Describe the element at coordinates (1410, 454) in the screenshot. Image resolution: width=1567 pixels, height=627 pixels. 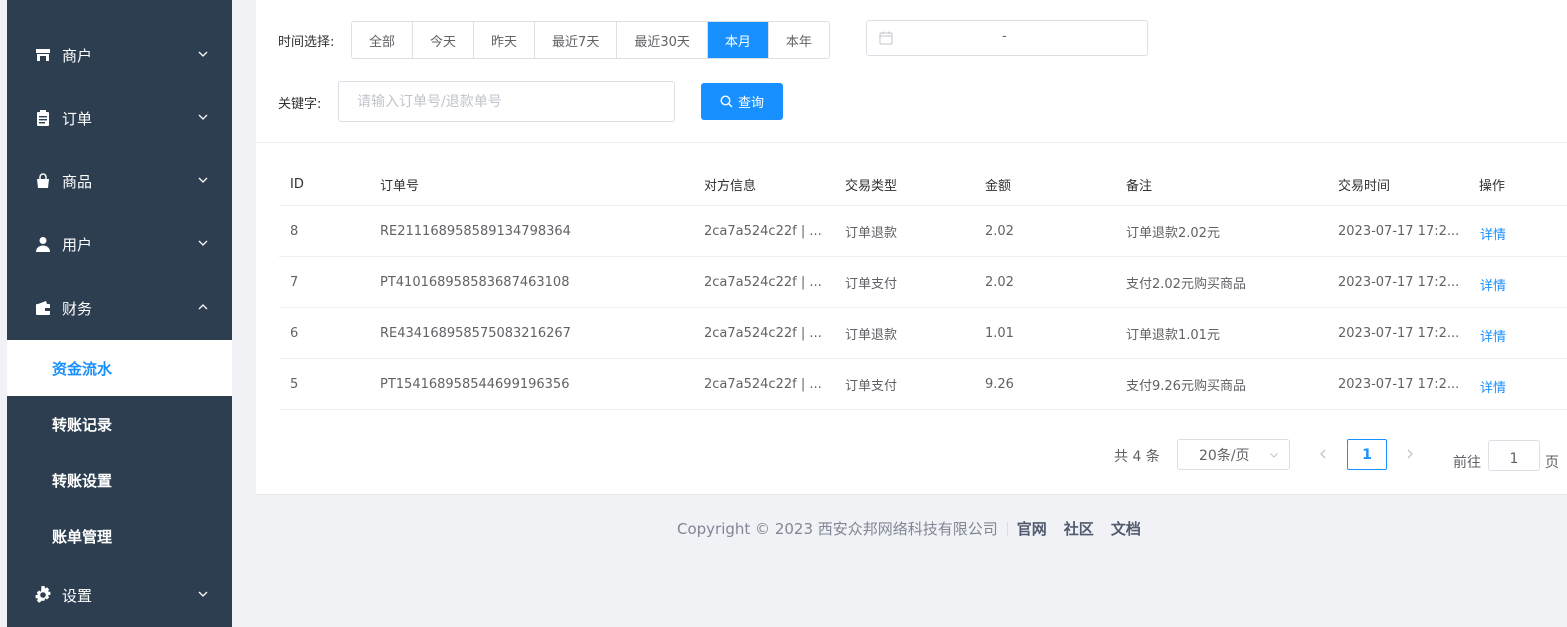
I see `next-page-icon` at that location.